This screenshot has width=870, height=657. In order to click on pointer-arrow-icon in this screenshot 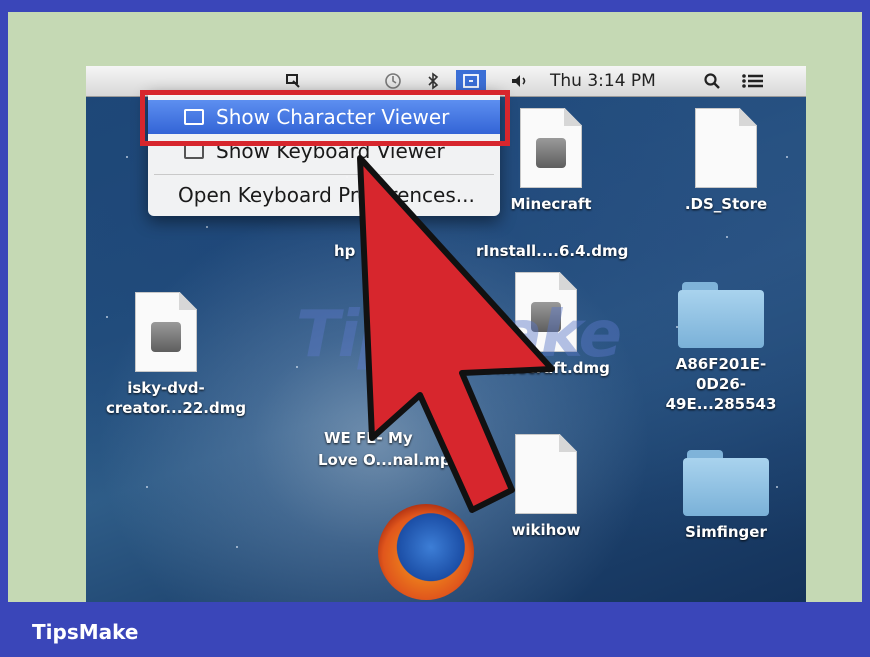, I will do `click(456, 334)`.